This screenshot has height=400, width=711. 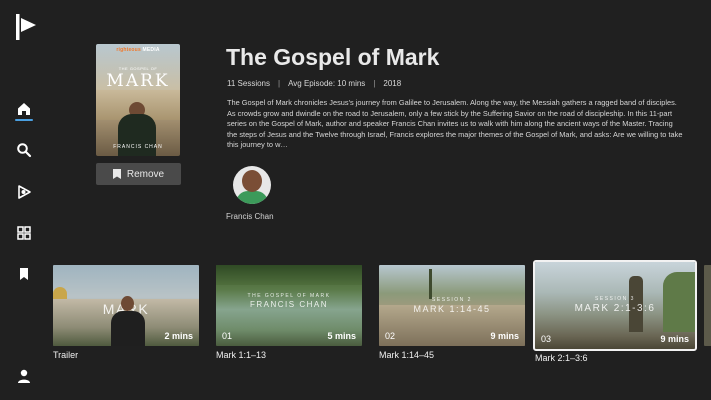 I want to click on episode-duration: 5 mins, so click(x=341, y=336).